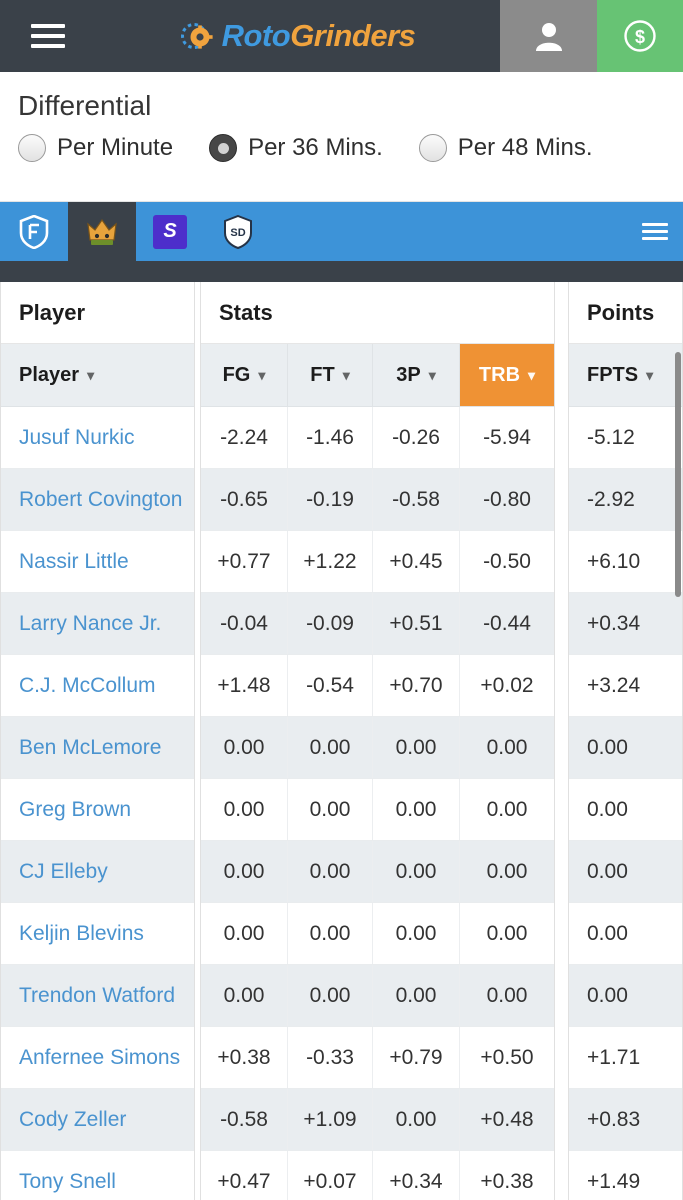 This screenshot has width=683, height=1200. I want to click on hamburger-menu-icon, so click(48, 36).